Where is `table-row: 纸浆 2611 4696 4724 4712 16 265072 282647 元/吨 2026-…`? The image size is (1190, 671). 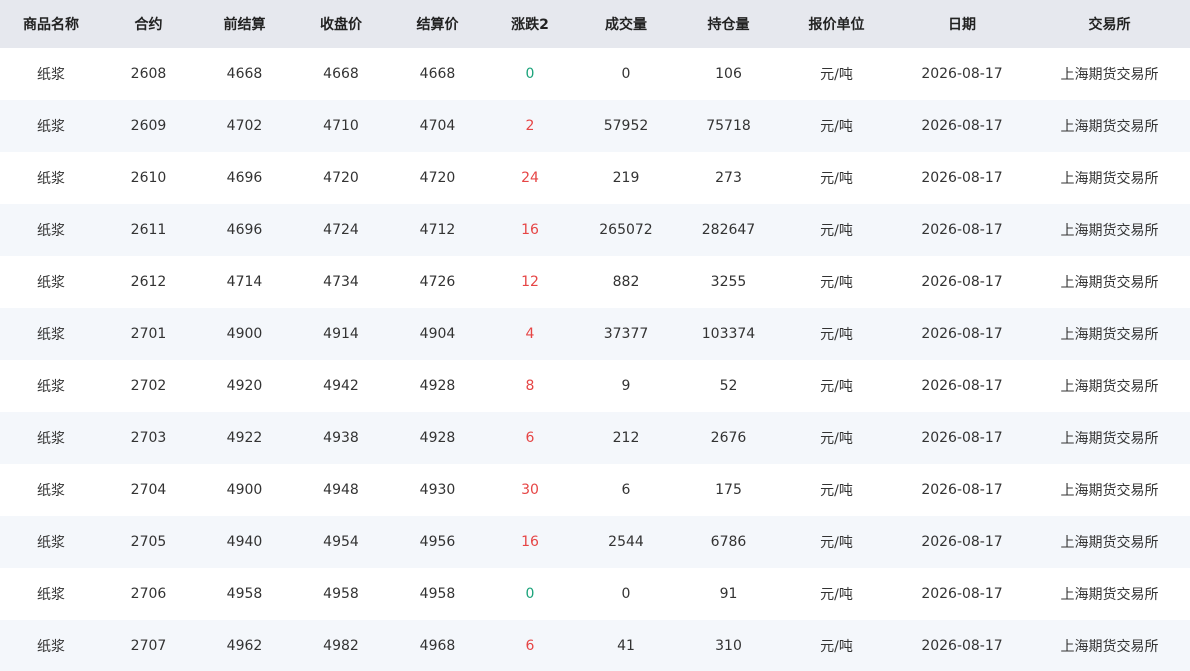 table-row: 纸浆 2611 4696 4724 4712 16 265072 282647 元/吨 2026-… is located at coordinates (595, 230).